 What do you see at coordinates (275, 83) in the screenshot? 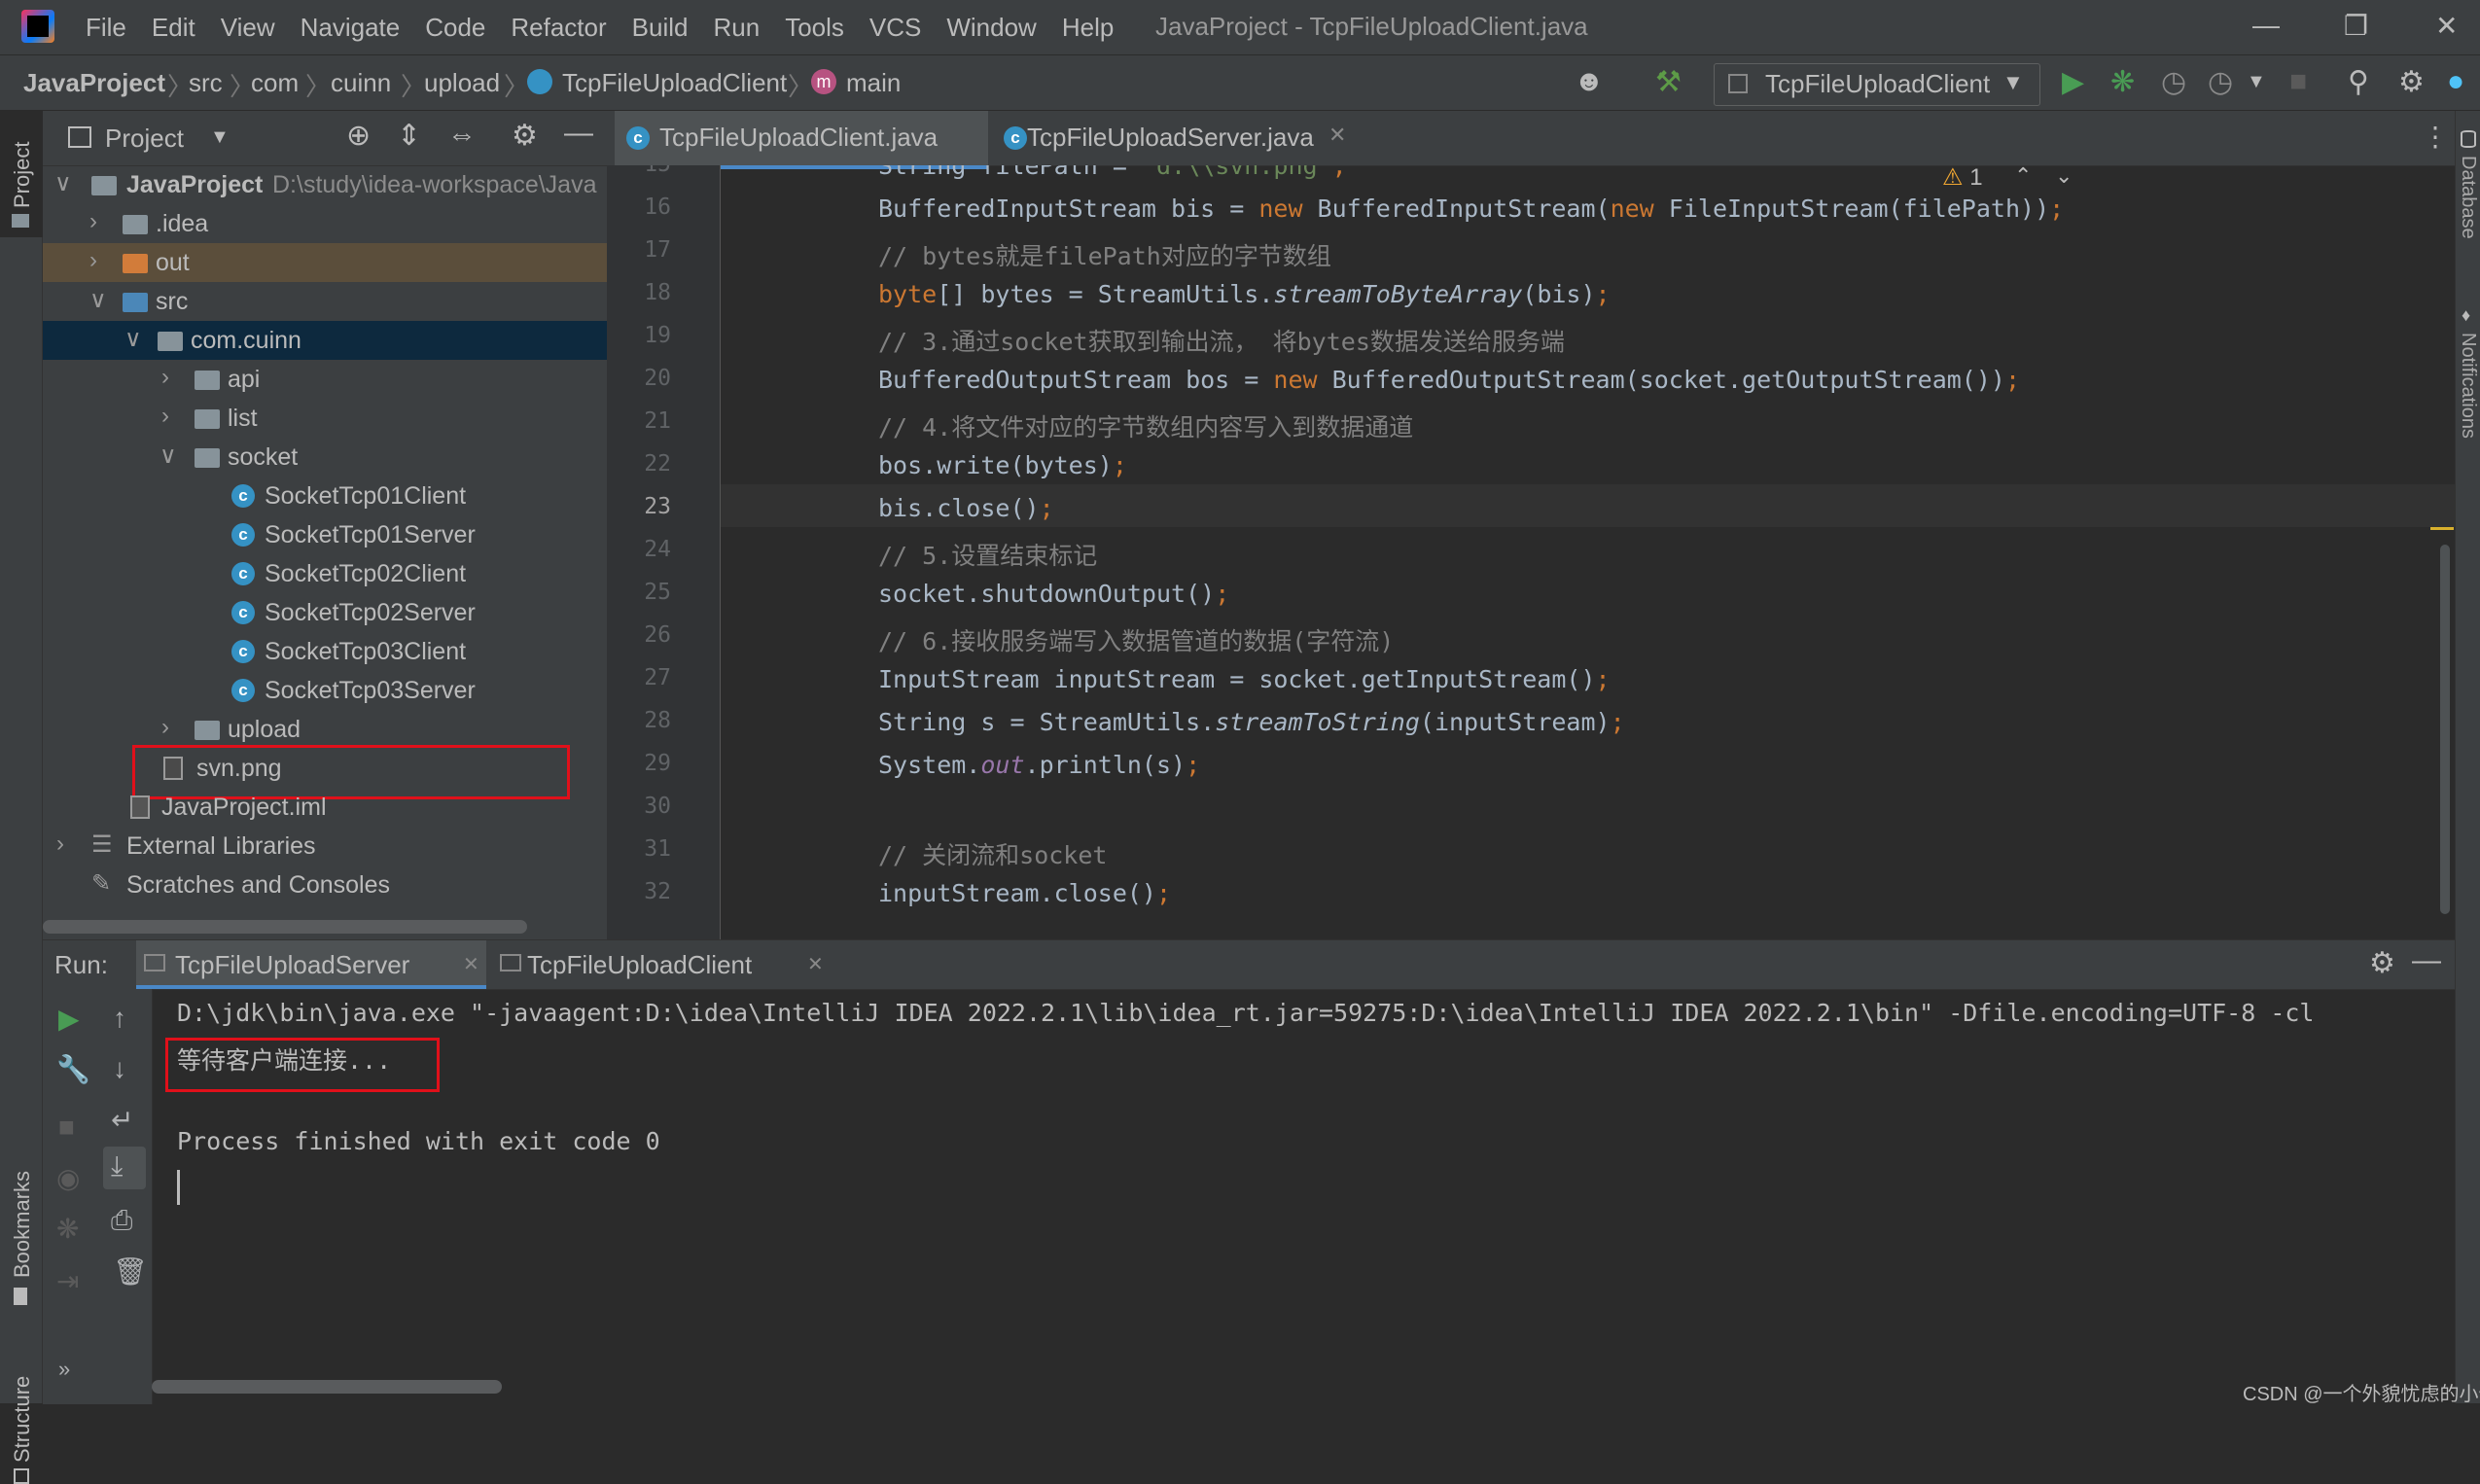
I see `breadcrumb-com: com` at bounding box center [275, 83].